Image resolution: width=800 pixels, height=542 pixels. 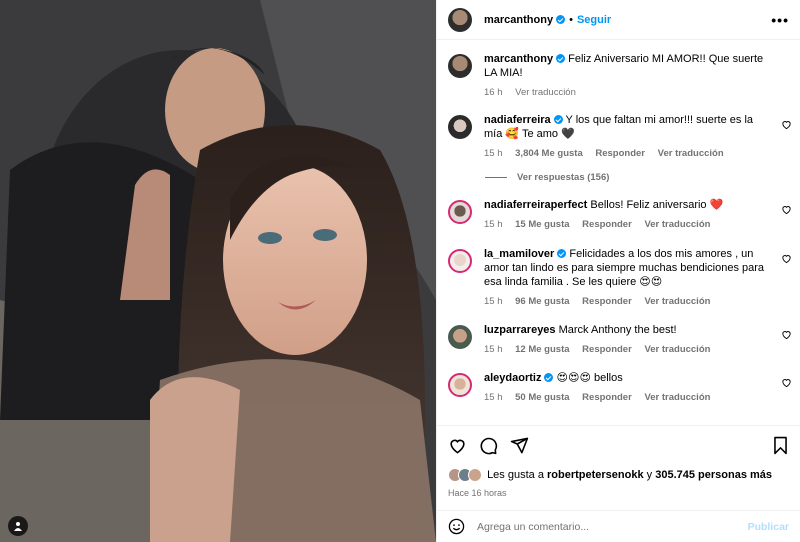 I want to click on comment-likes: 96 Me gusta, so click(x=542, y=301).